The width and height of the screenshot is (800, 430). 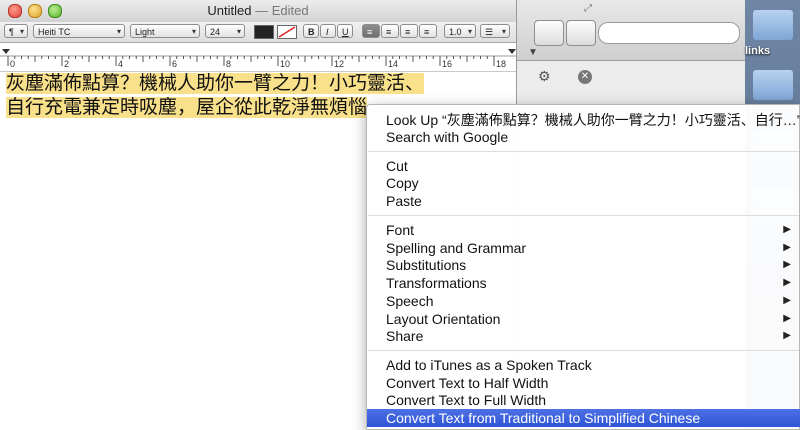 I want to click on ruler-ticks, so click(x=258, y=57).